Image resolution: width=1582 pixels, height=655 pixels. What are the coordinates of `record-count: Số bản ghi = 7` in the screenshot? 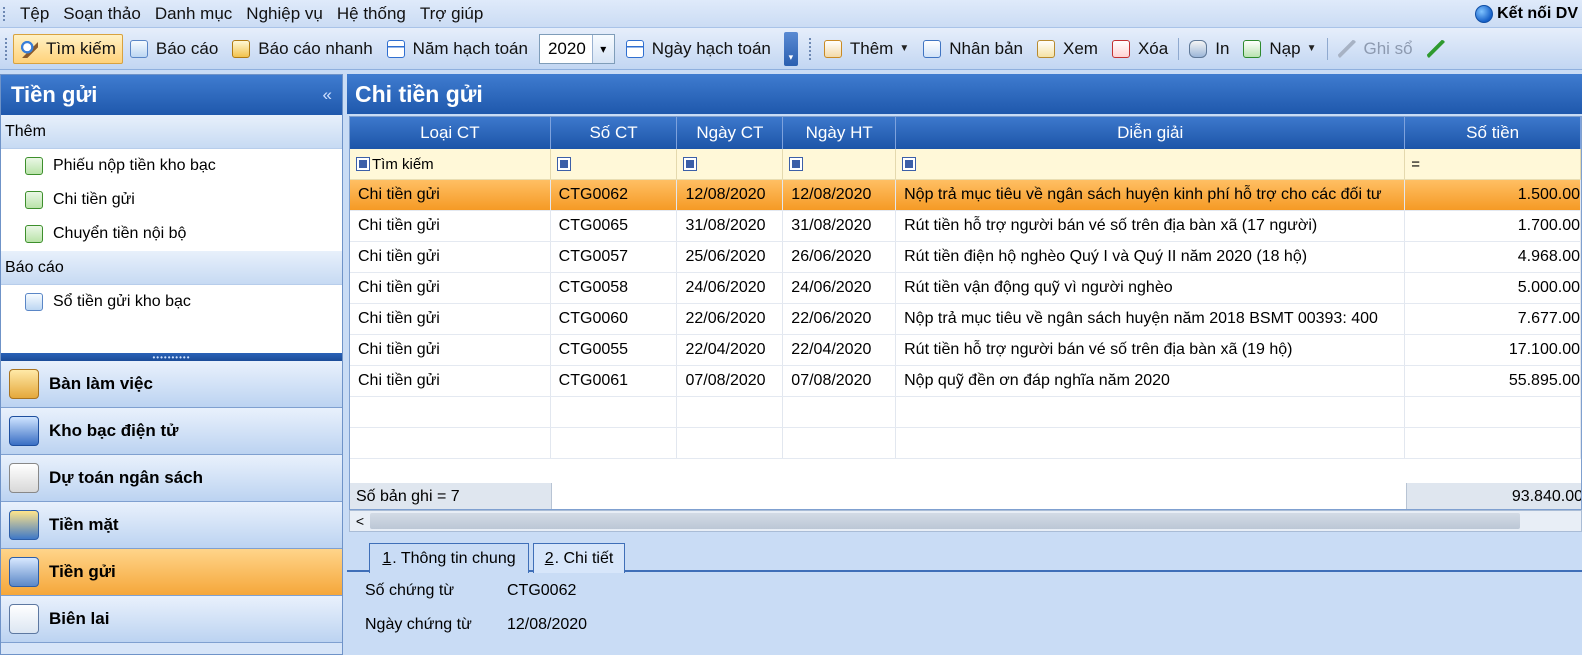 It's located at (408, 496).